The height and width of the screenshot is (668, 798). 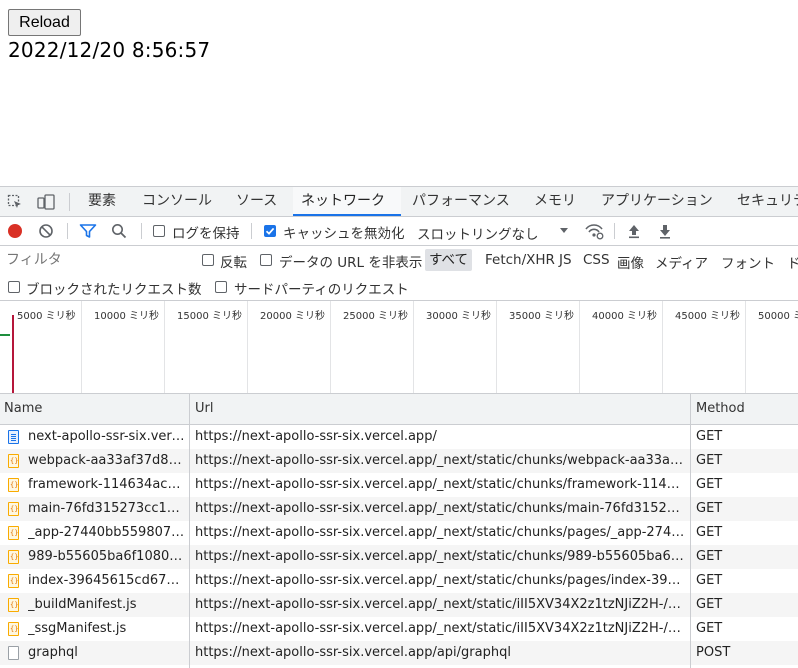 What do you see at coordinates (46, 231) in the screenshot?
I see `clear-icon` at bounding box center [46, 231].